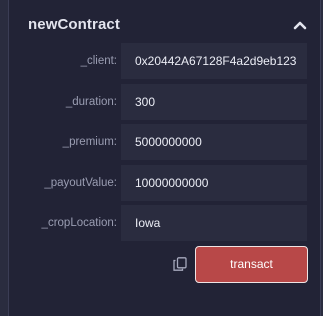 Image resolution: width=323 pixels, height=316 pixels. Describe the element at coordinates (91, 102) in the screenshot. I see `param-label-duration: _duration:` at that location.